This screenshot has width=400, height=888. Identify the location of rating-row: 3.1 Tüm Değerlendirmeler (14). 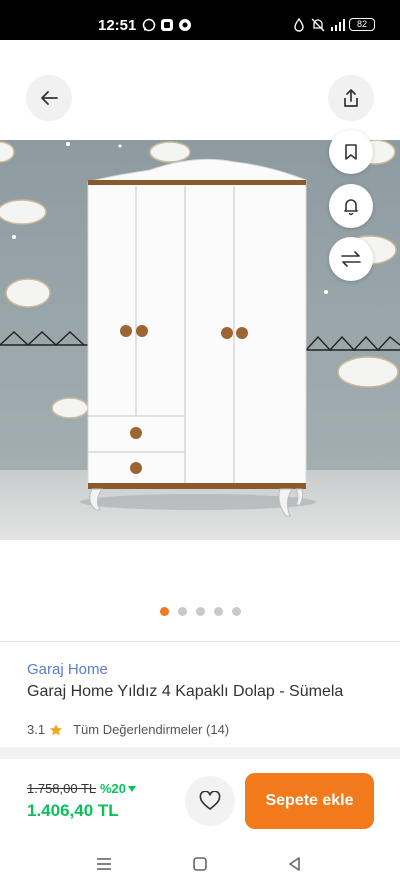
(128, 729).